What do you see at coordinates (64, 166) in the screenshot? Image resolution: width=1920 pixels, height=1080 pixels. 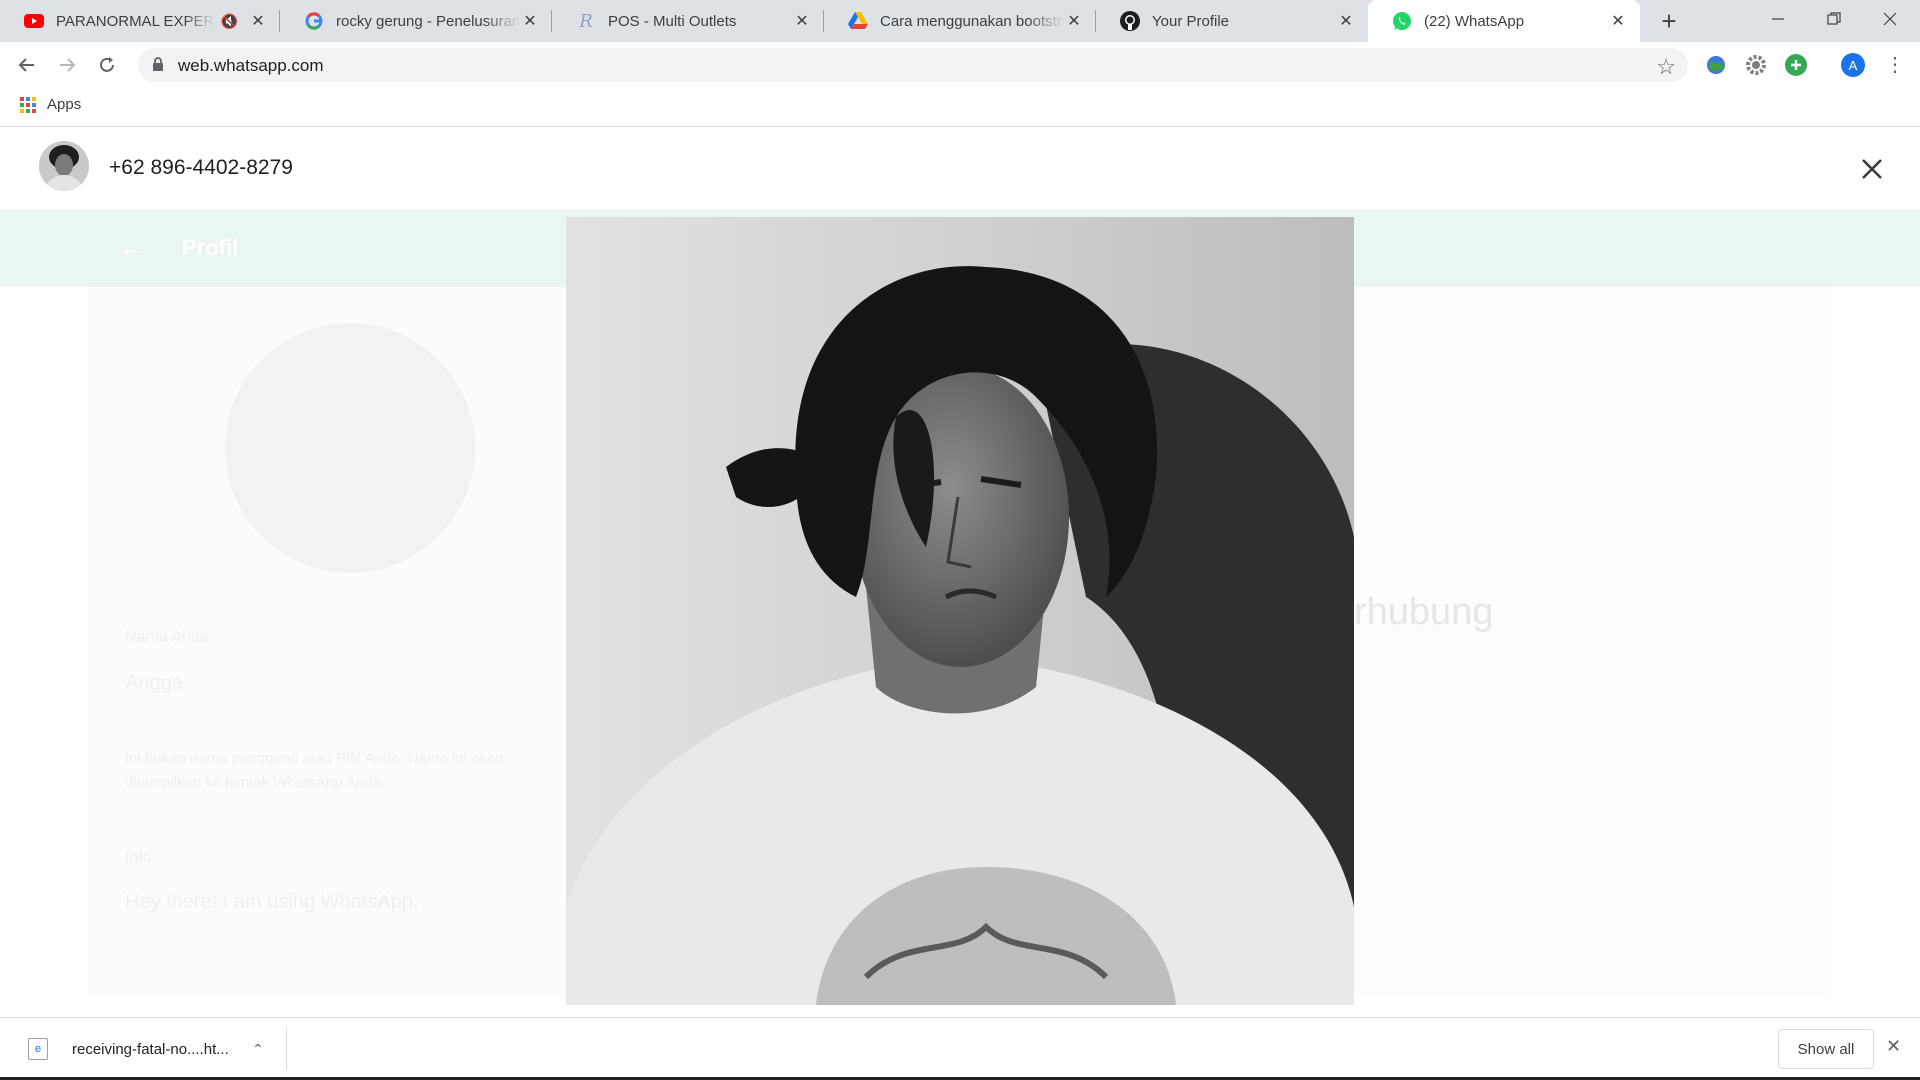 I see `contact-avatar` at bounding box center [64, 166].